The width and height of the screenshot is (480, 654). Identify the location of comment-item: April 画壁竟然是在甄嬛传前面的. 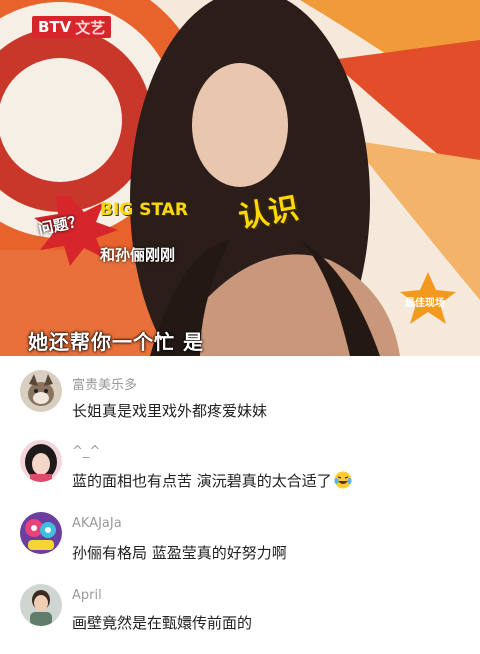
(240, 619).